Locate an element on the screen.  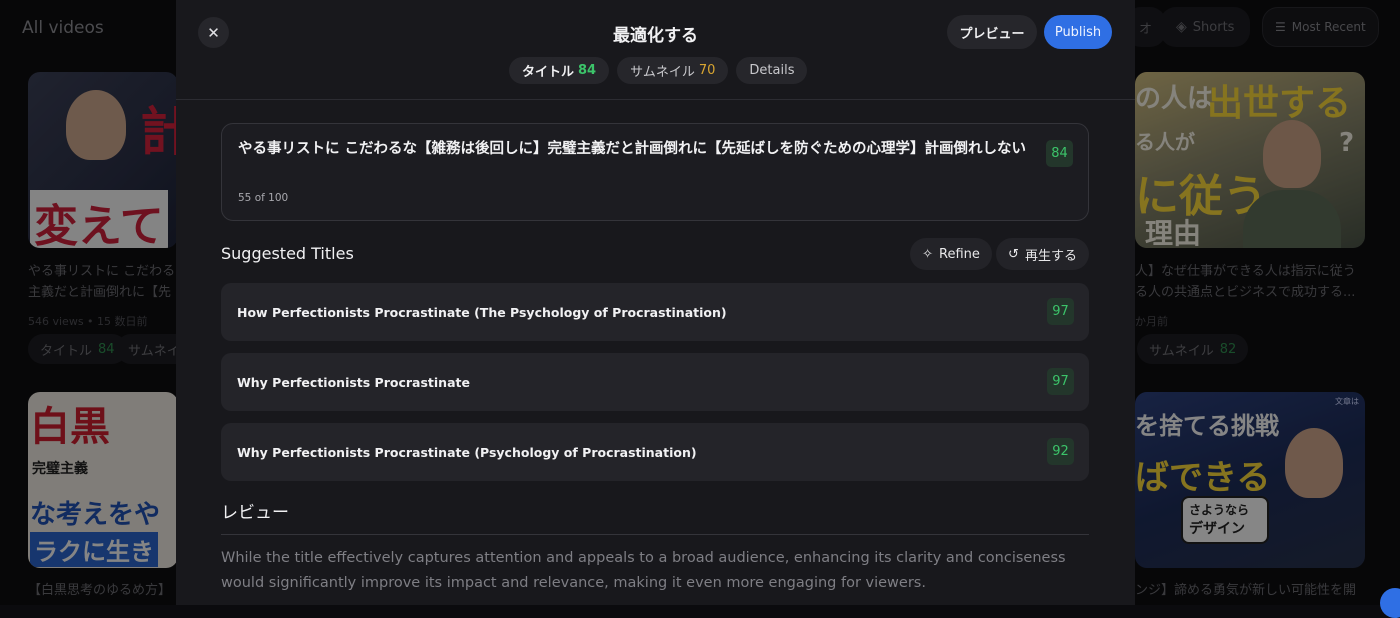
review-heading: レビュー is located at coordinates (255, 510).